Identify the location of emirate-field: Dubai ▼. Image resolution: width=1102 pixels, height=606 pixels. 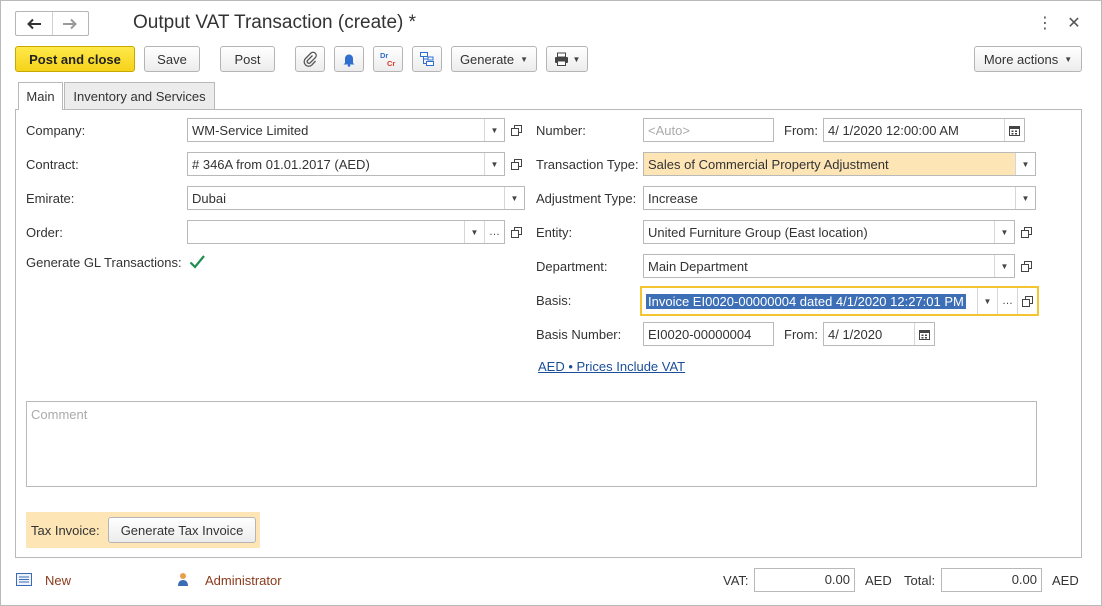
(356, 198).